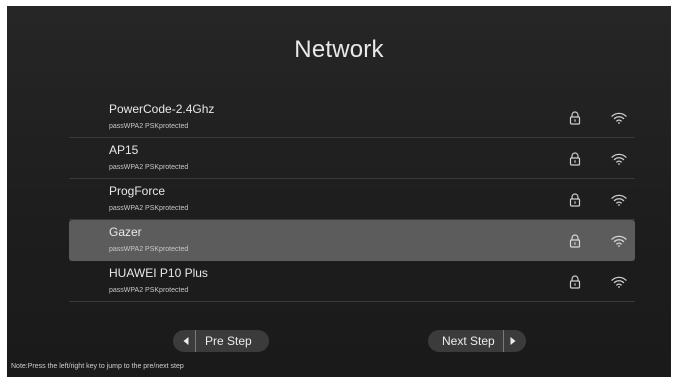  I want to click on network-ssid: PowerCode-2.4Ghz, so click(162, 109).